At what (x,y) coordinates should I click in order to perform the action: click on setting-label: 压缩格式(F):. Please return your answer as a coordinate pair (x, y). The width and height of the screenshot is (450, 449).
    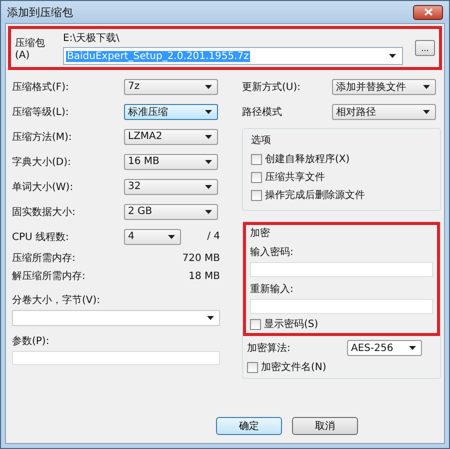
    Looking at the image, I should click on (41, 87).